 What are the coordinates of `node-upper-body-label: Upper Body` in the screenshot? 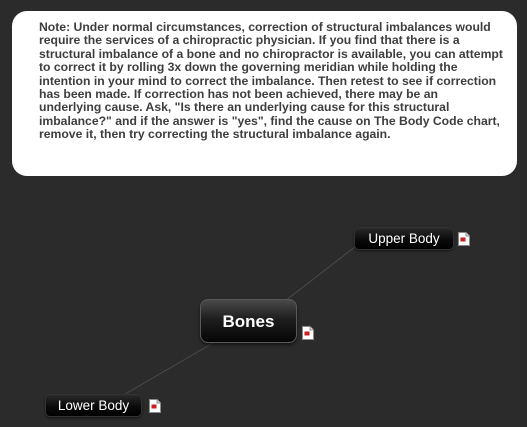 It's located at (404, 238).